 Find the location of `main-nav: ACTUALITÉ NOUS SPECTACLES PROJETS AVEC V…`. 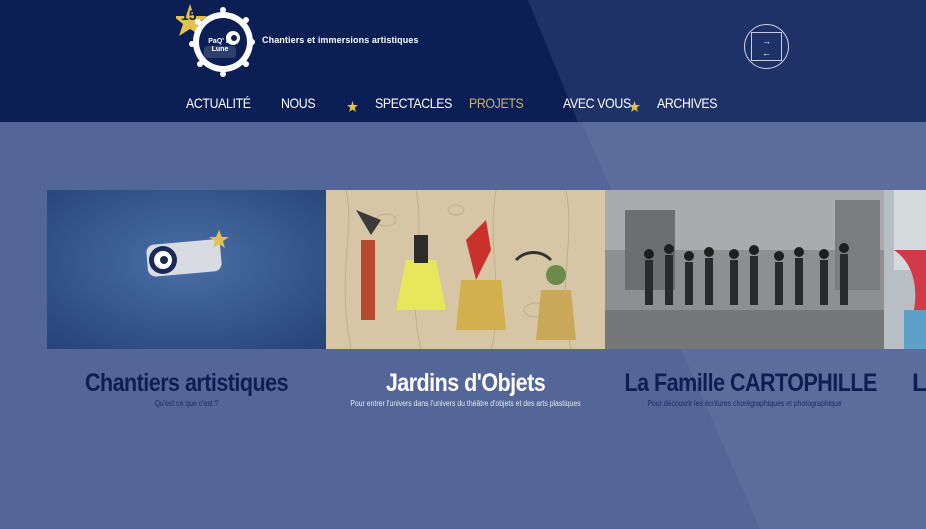

main-nav: ACTUALITÉ NOUS SPECTACLES PROJETS AVEC V… is located at coordinates (463, 105).